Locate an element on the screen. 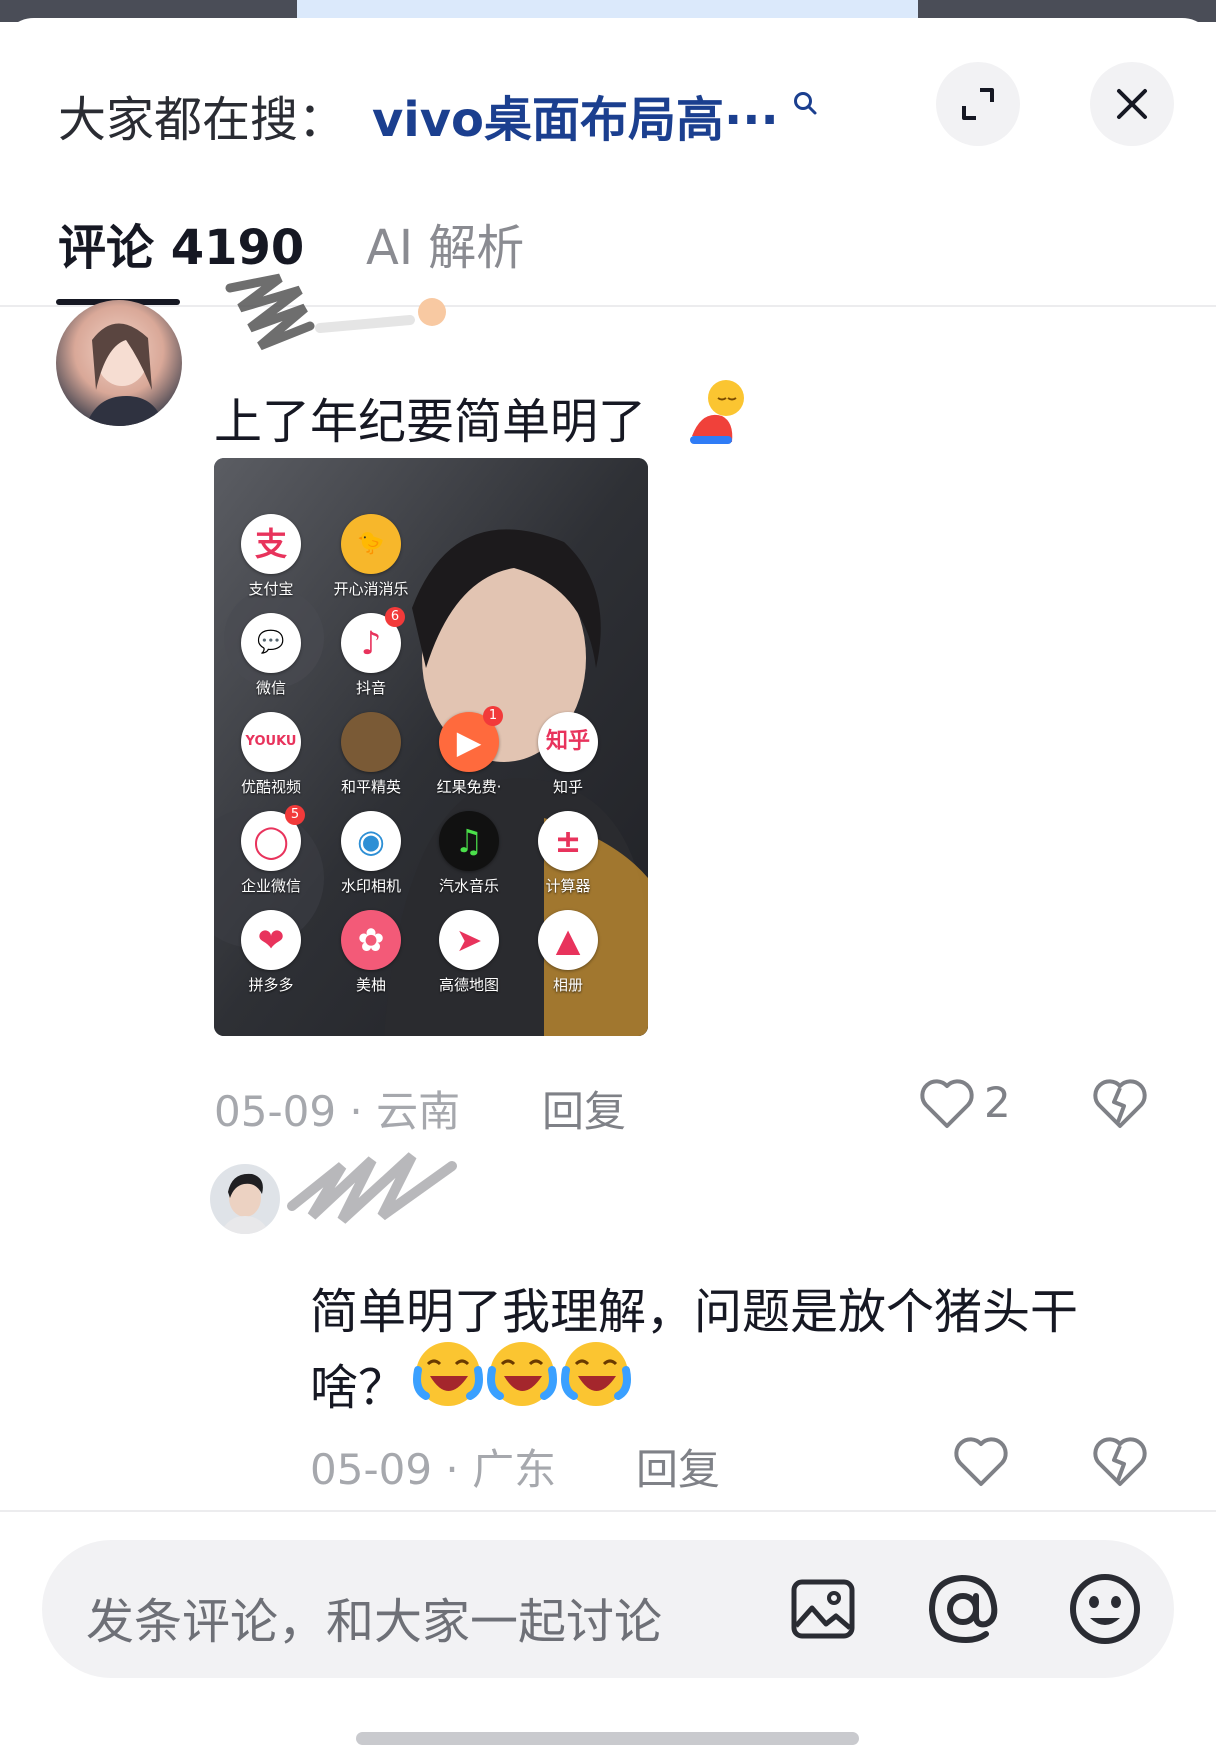 The image size is (1216, 1752). app-label: 开心消消乐 is located at coordinates (371, 589).